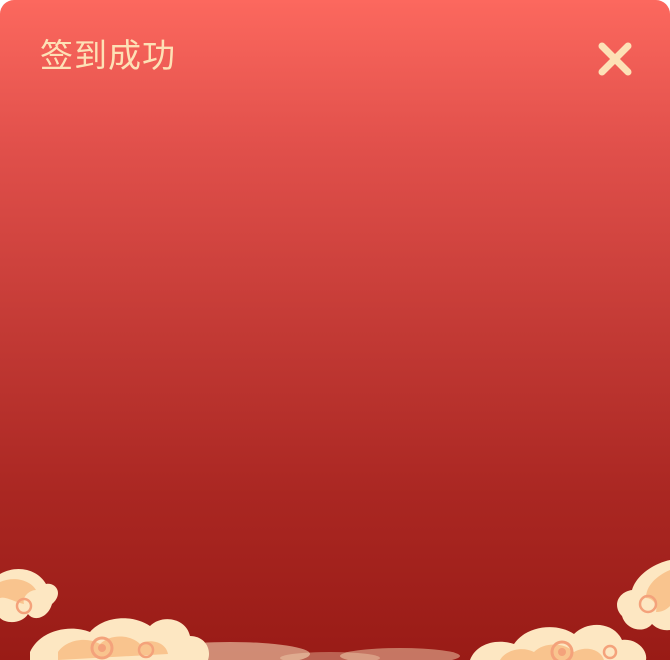 Image resolution: width=670 pixels, height=660 pixels. I want to click on close-button, so click(615, 59).